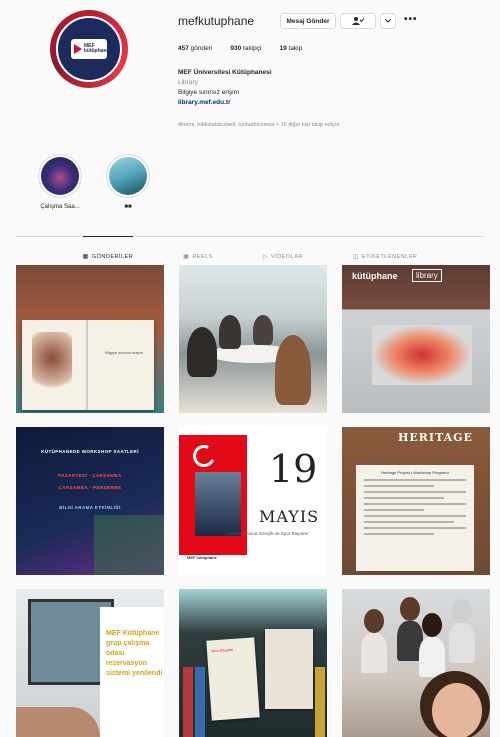 Image resolution: width=500 pixels, height=737 pixels. I want to click on stat-following: 19 takip, so click(290, 48).